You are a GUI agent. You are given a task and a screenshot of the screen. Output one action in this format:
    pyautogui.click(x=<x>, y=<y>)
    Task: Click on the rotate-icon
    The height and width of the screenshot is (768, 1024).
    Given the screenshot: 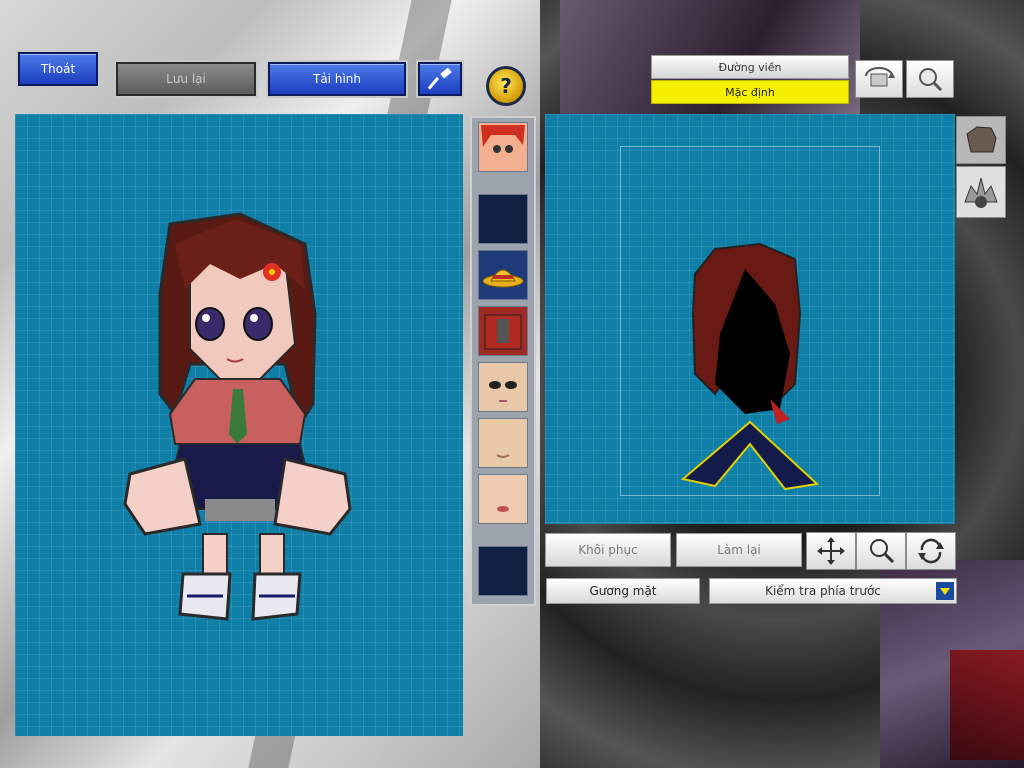 What is the action you would take?
    pyautogui.click(x=931, y=551)
    